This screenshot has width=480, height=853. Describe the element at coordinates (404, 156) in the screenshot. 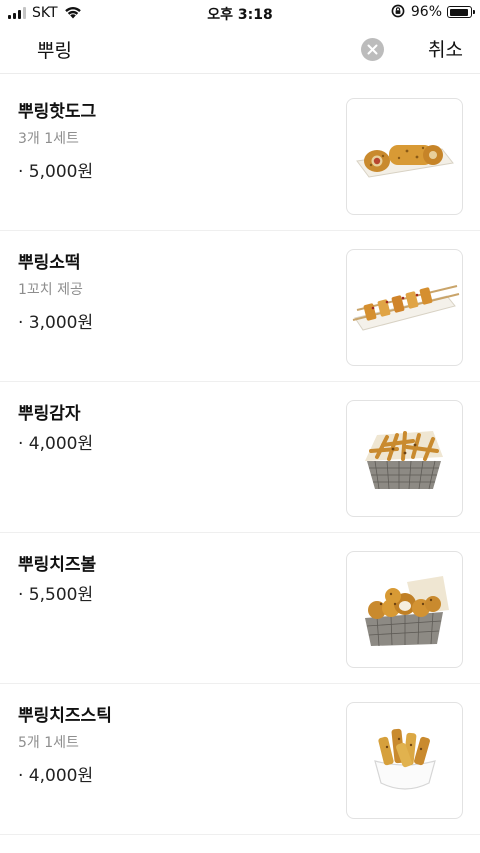

I see `hotdog-image` at that location.